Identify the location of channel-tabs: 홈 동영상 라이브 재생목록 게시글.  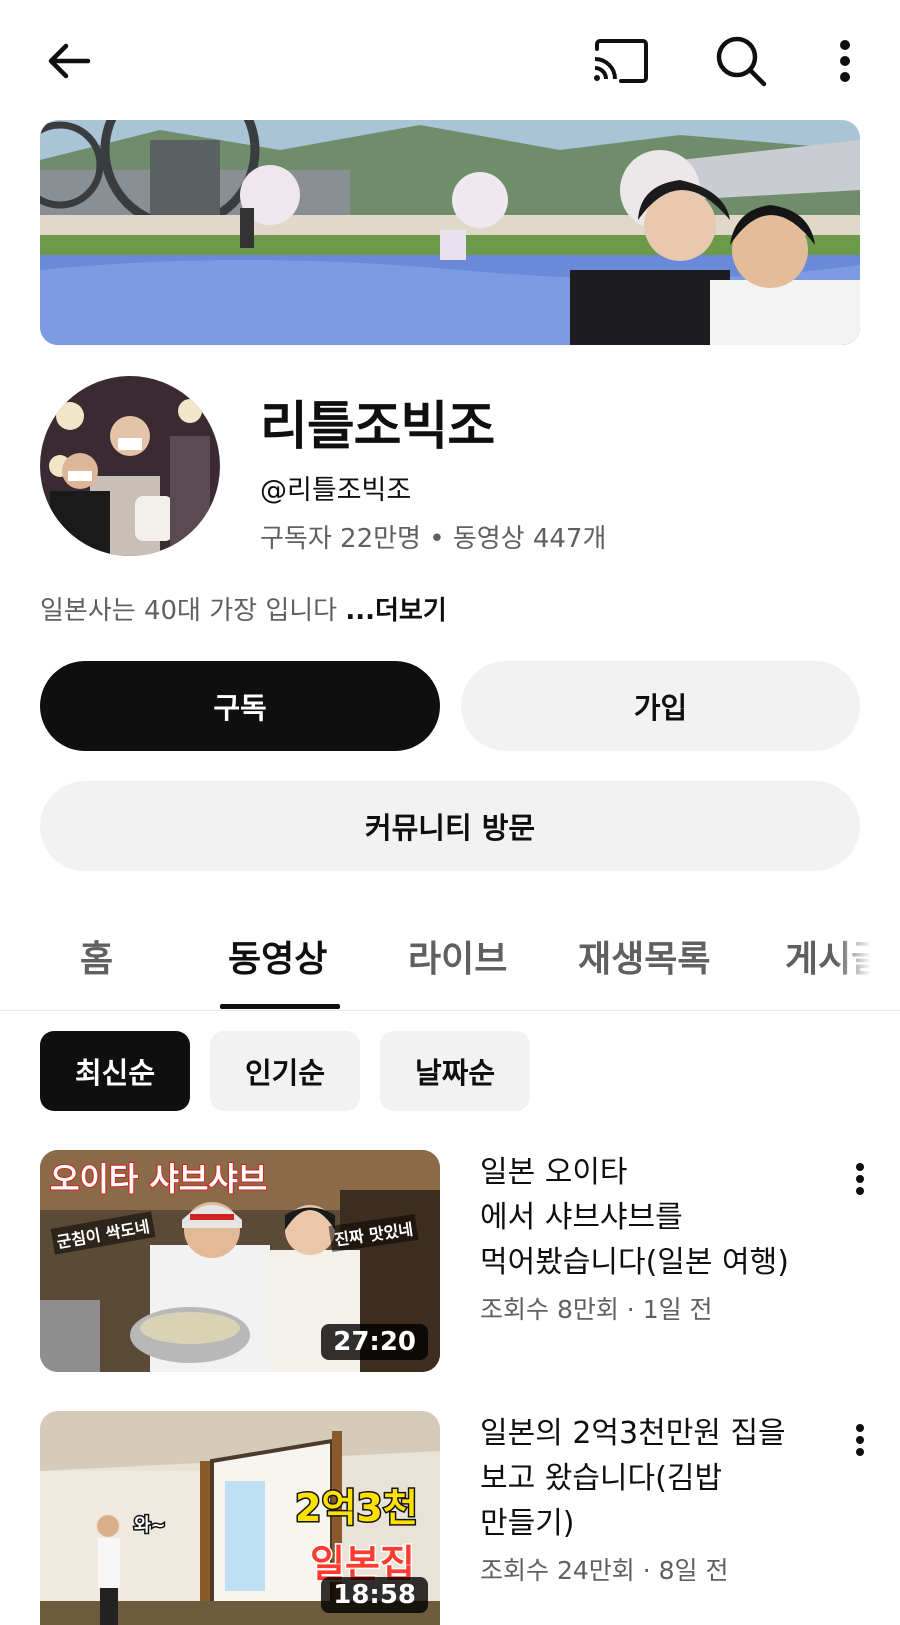
(450, 955).